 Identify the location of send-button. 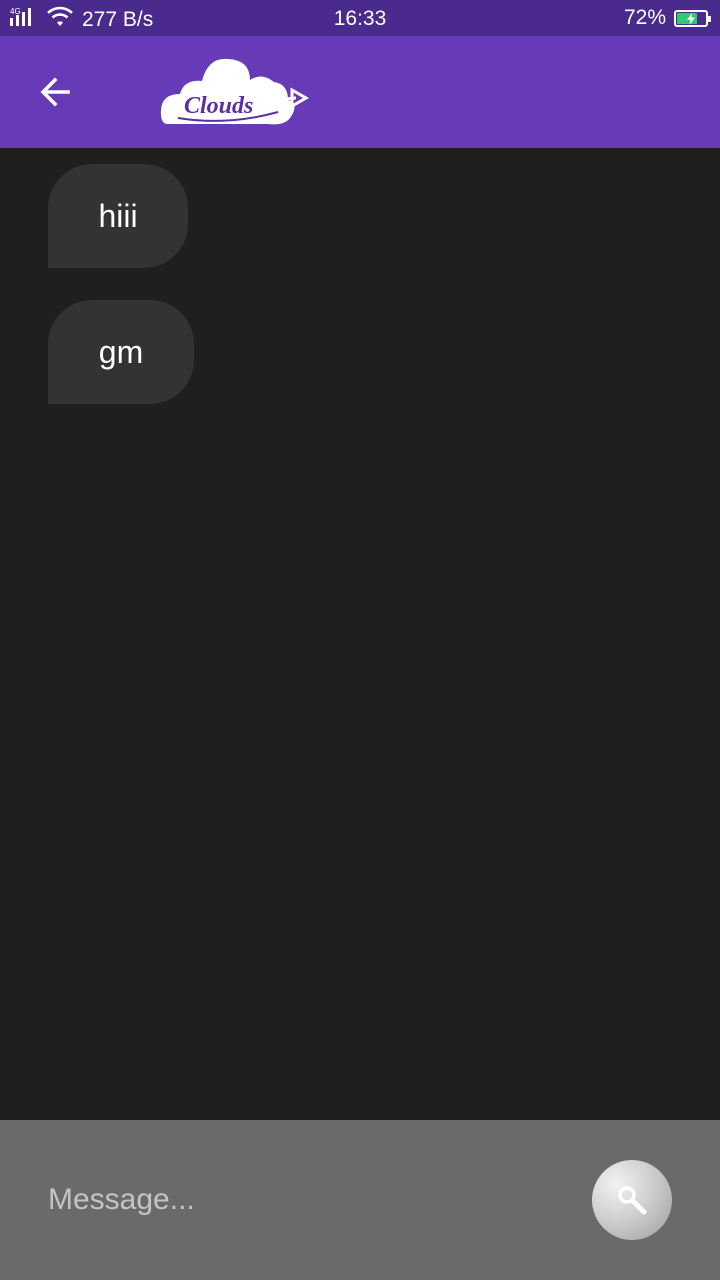
(632, 1200).